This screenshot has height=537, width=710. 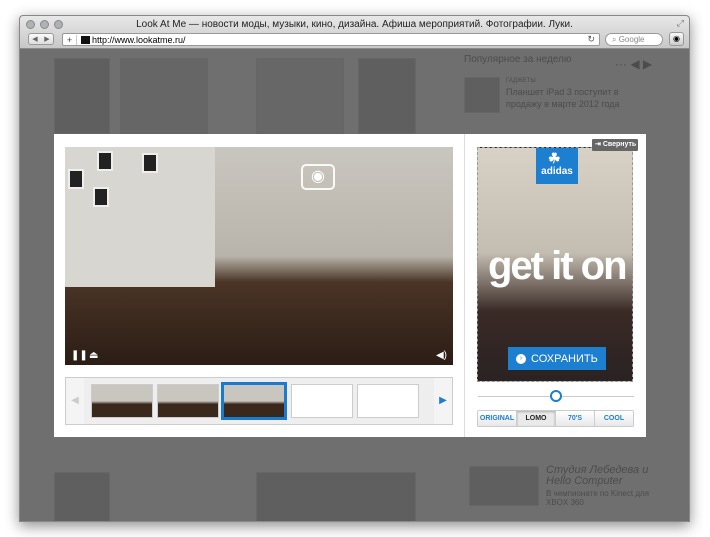 I want to click on search-input: ⌕ Google, so click(x=634, y=39).